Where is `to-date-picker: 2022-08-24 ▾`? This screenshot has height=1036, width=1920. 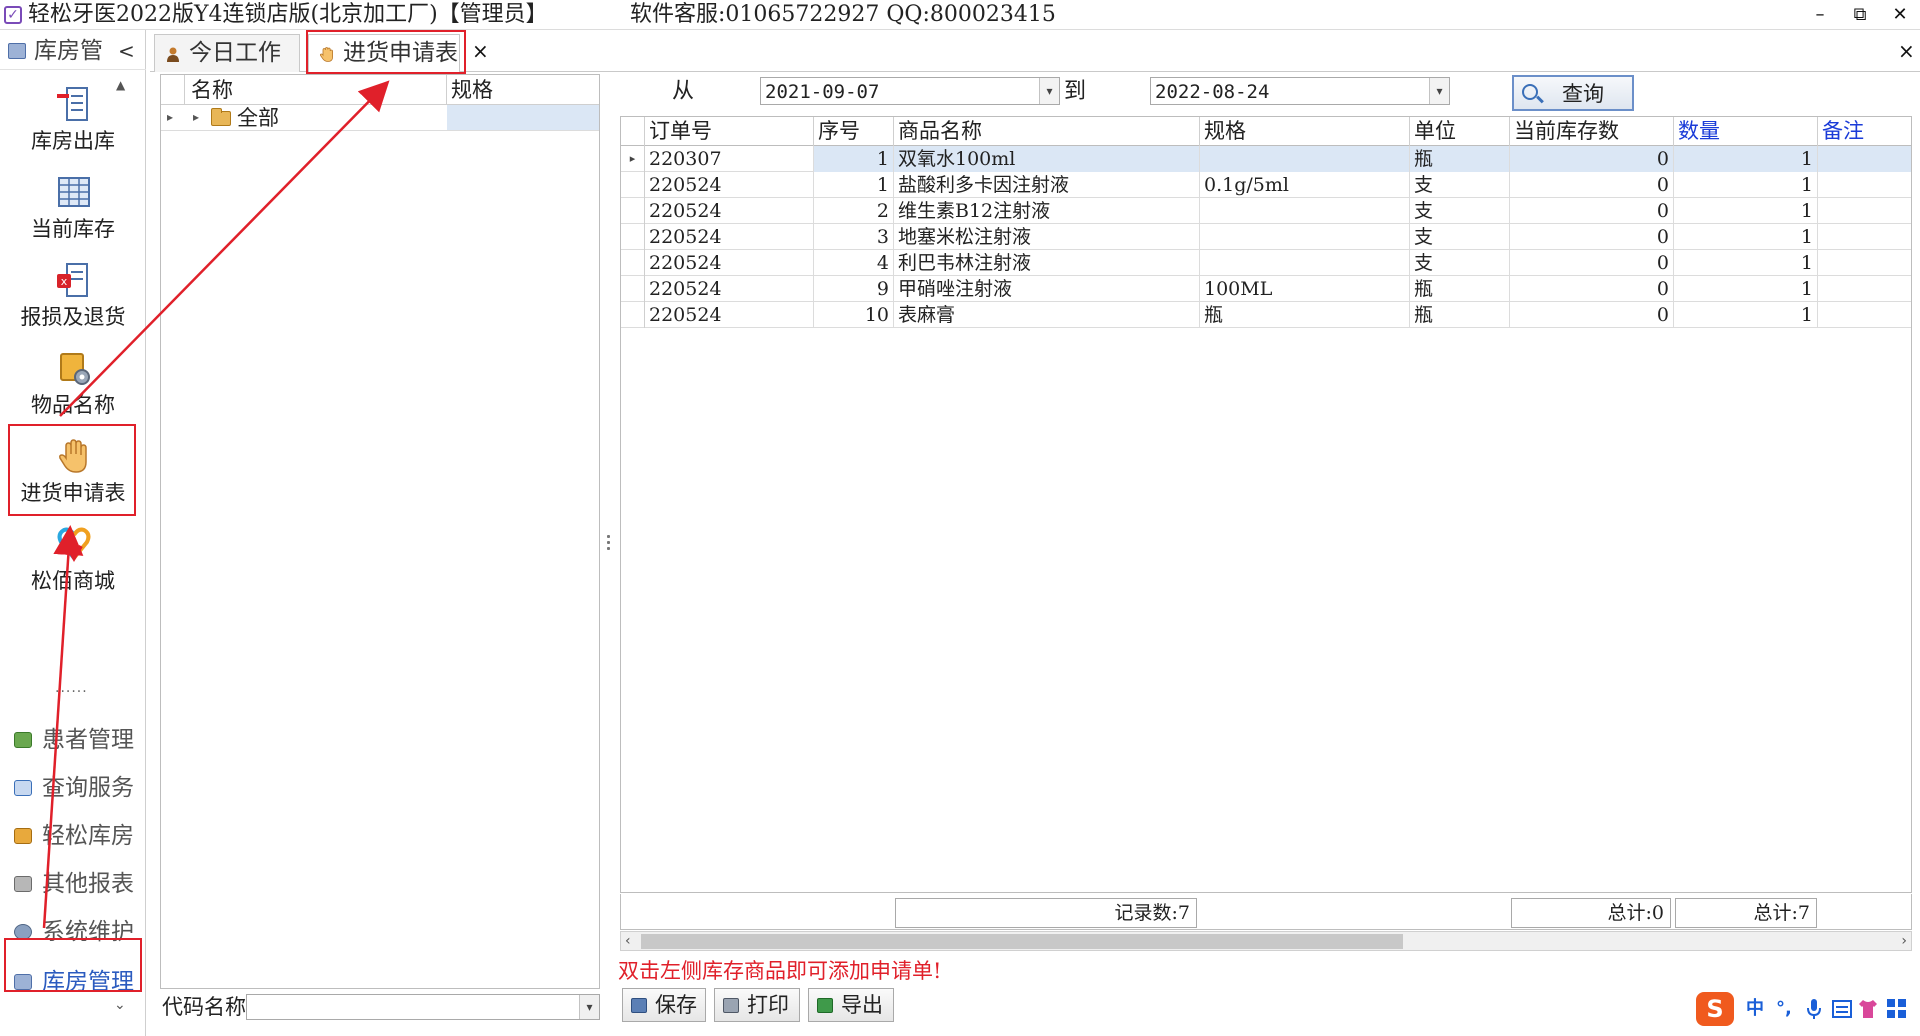 to-date-picker: 2022-08-24 ▾ is located at coordinates (1300, 91).